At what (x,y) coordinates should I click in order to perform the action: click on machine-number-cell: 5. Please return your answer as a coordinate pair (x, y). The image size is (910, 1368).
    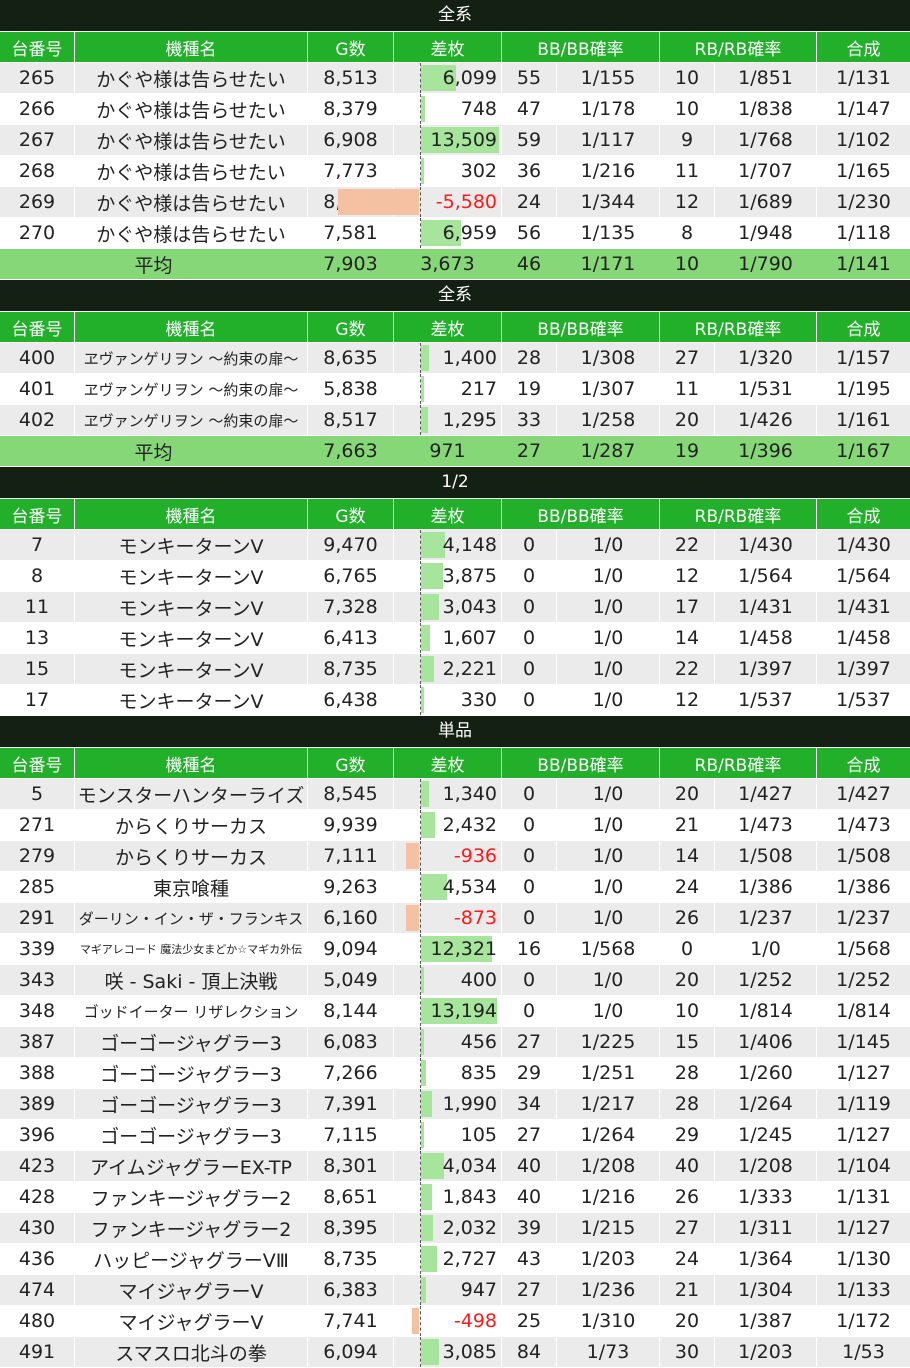
    Looking at the image, I should click on (37, 794).